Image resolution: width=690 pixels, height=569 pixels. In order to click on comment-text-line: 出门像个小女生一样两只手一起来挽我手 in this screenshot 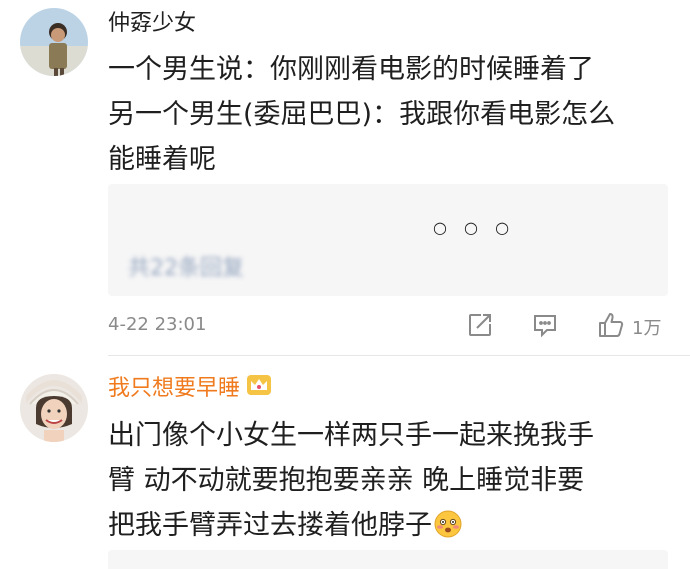, I will do `click(351, 435)`.